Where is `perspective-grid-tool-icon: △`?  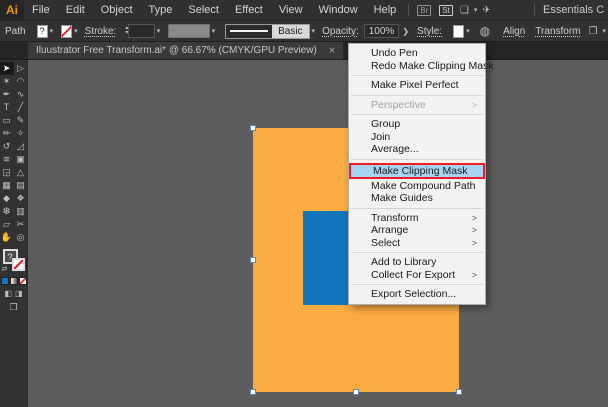 perspective-grid-tool-icon: △ is located at coordinates (21, 172).